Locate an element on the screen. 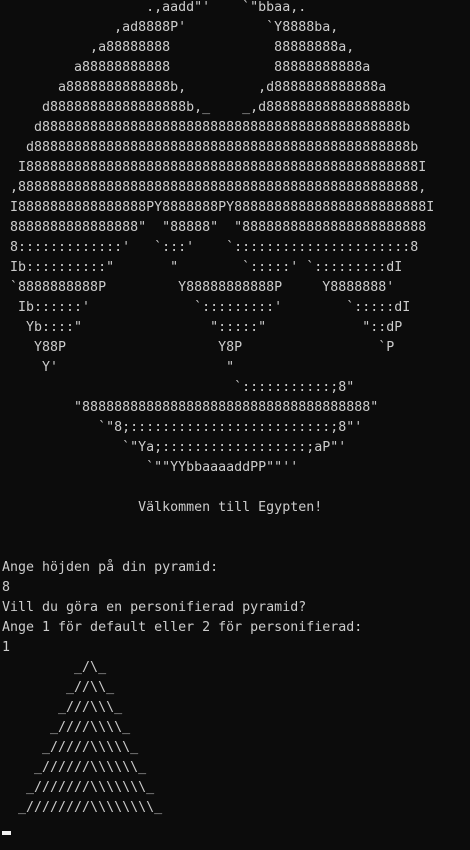 This screenshot has height=850, width=470. pyramid-row: _///////\\\\\\\_ is located at coordinates (78, 787).